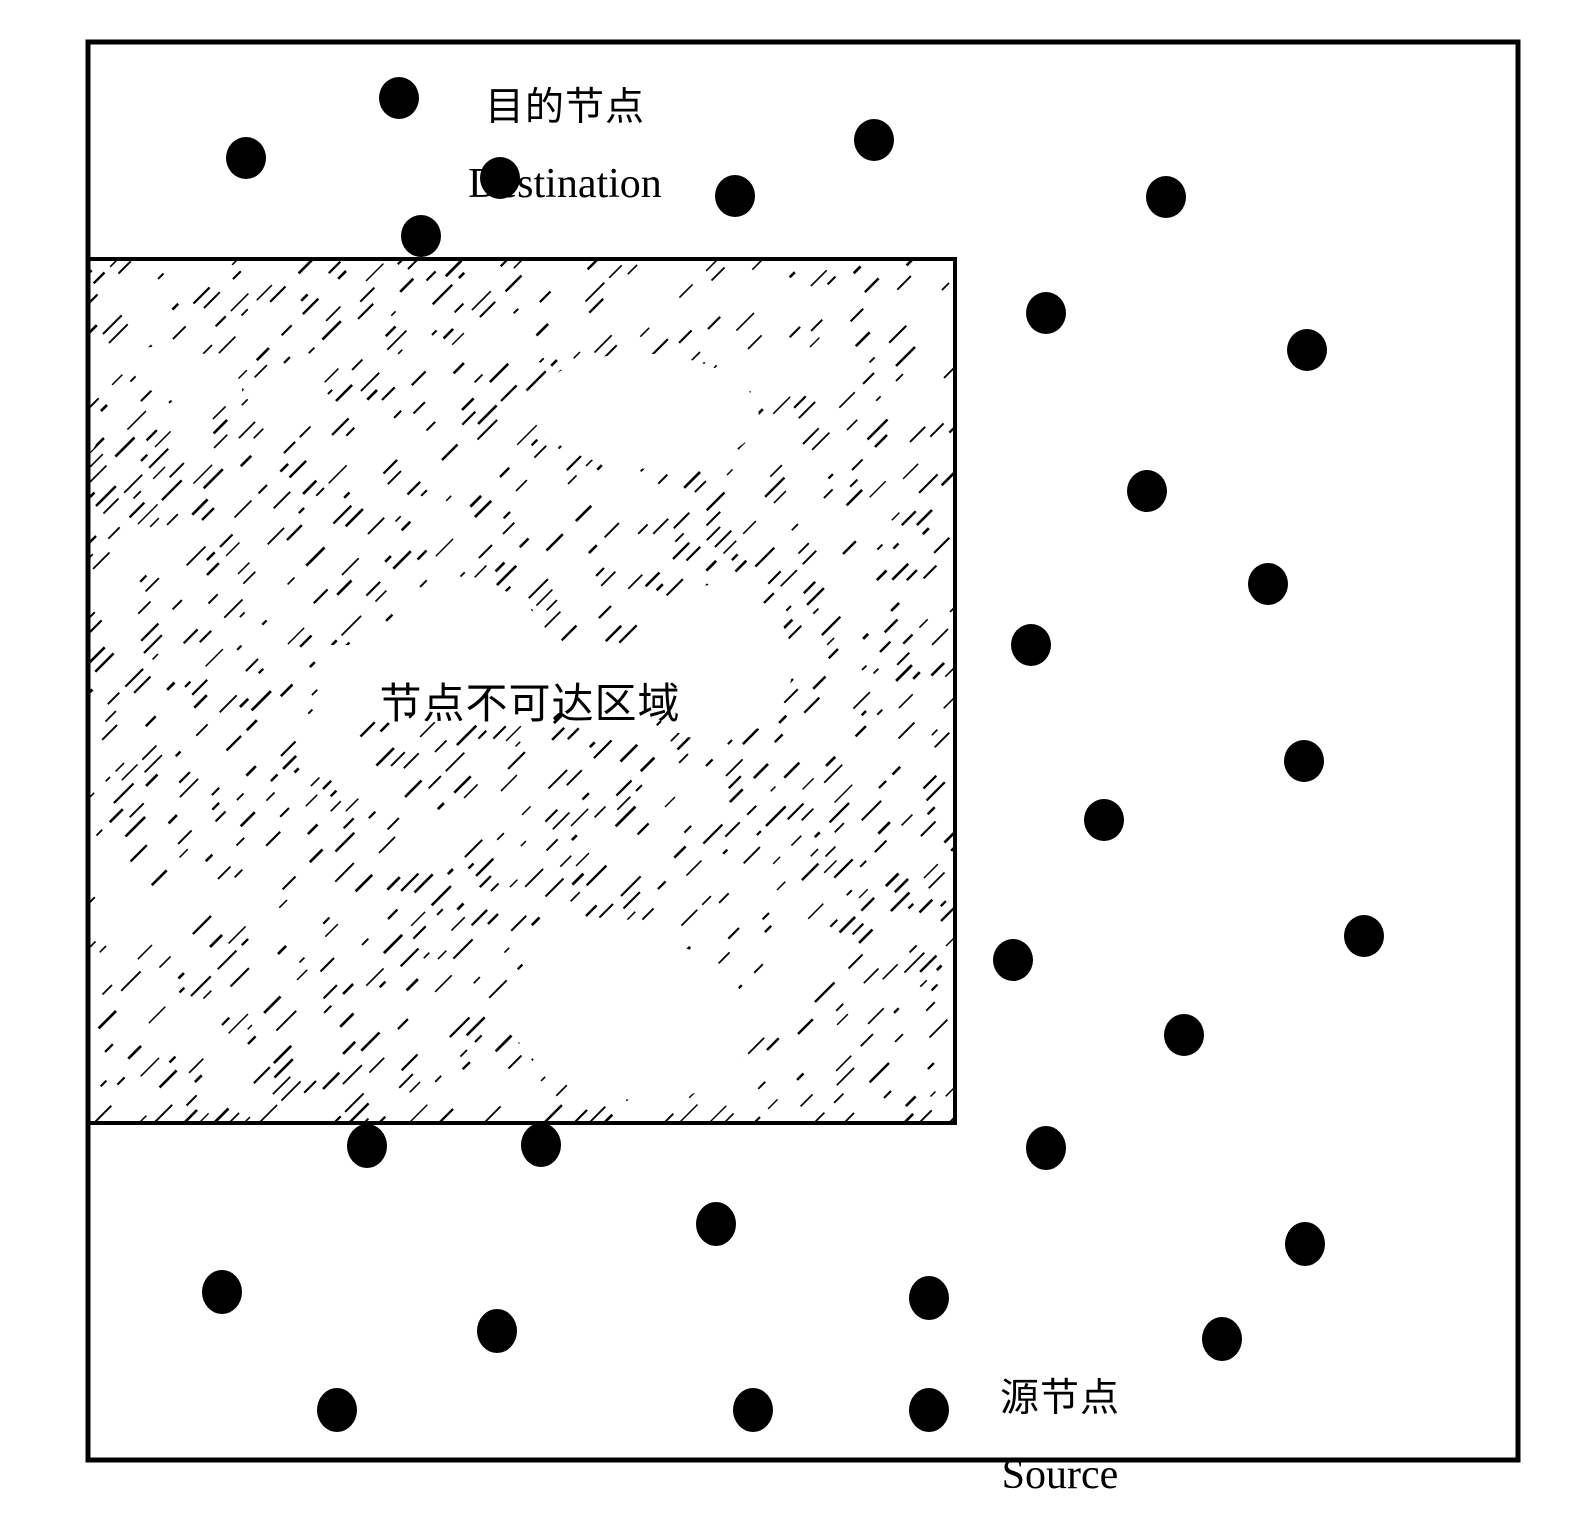 This screenshot has width=1583, height=1531. What do you see at coordinates (565, 184) in the screenshot?
I see `destination-label-en: Destination` at bounding box center [565, 184].